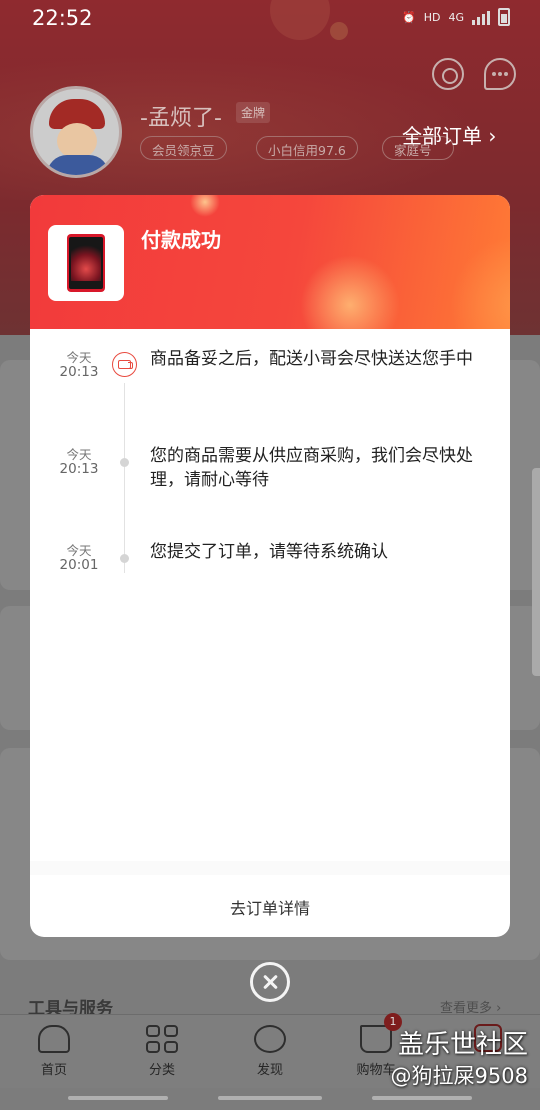 The width and height of the screenshot is (540, 1110). I want to click on tab-home: 首页, so click(54, 1051).